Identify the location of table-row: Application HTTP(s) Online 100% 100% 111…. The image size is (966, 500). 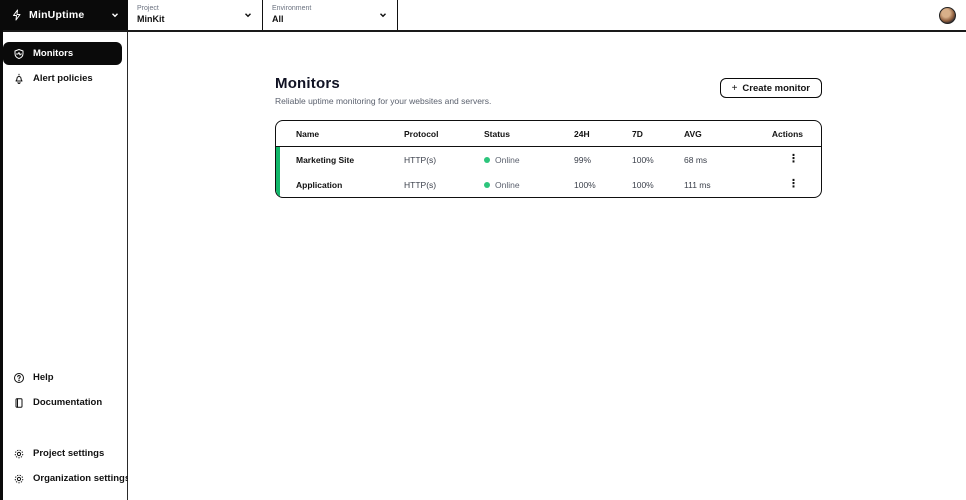
(548, 184).